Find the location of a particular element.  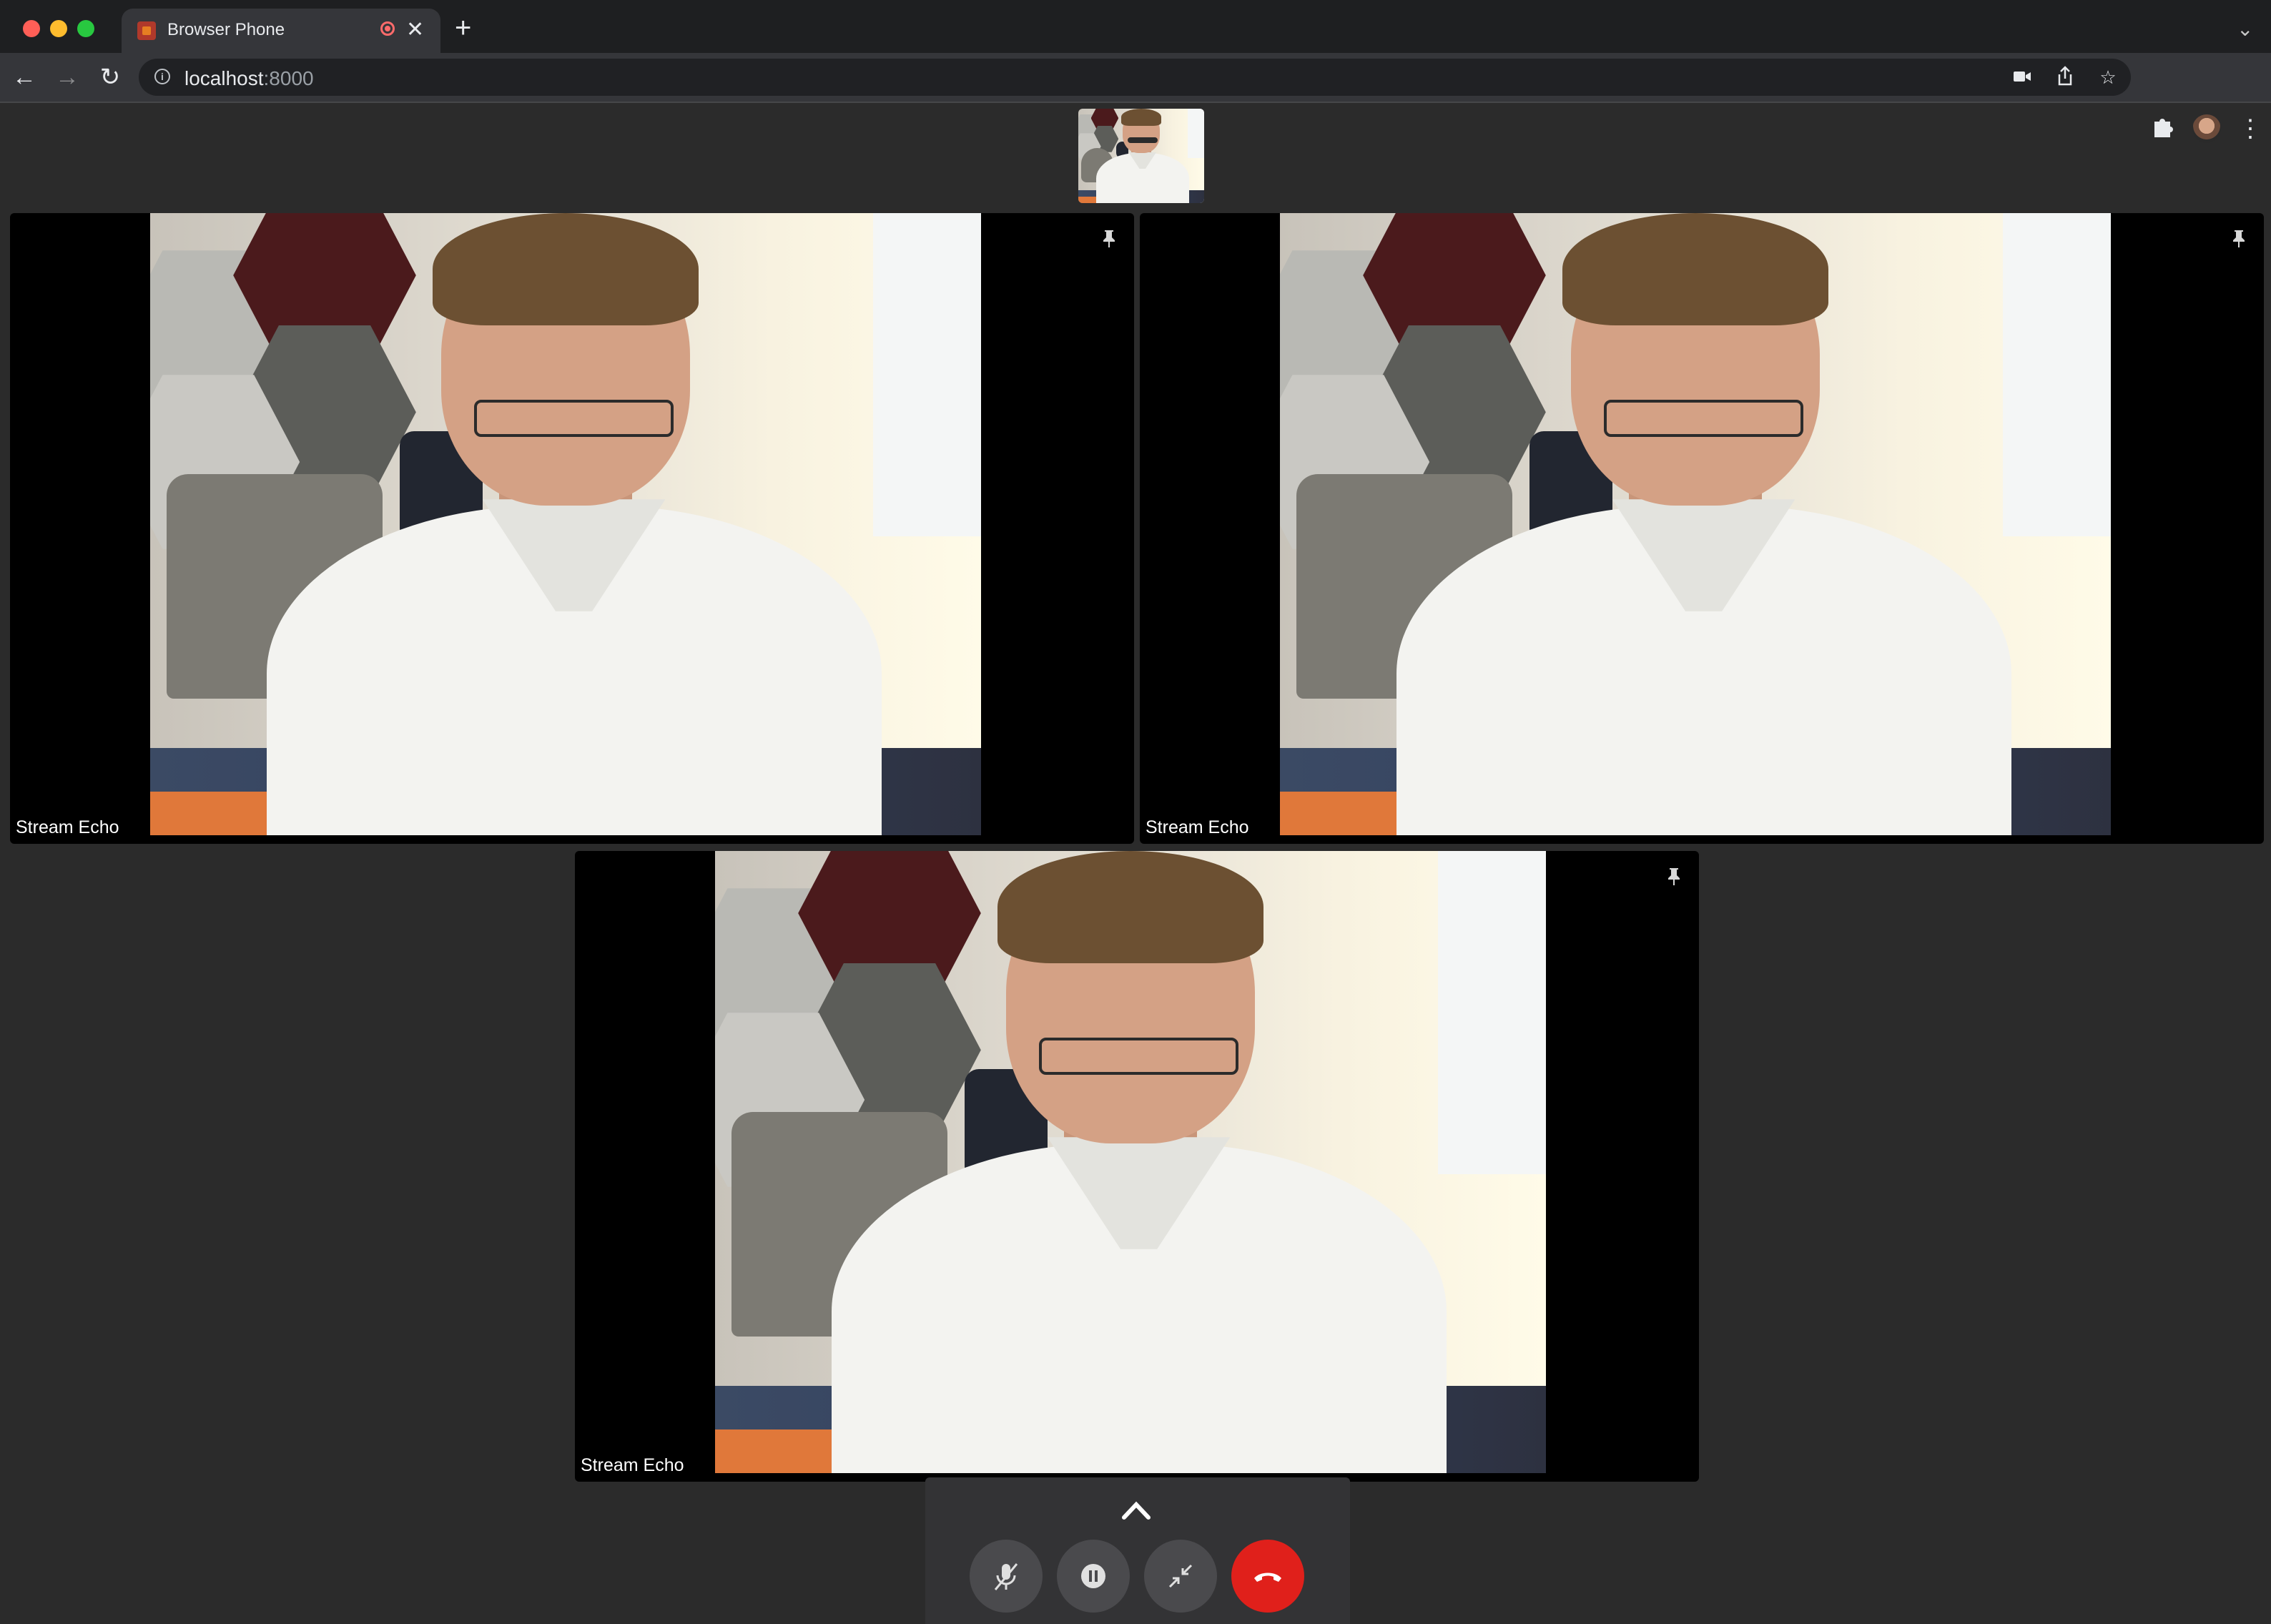

profile-avatar is located at coordinates (2206, 128).